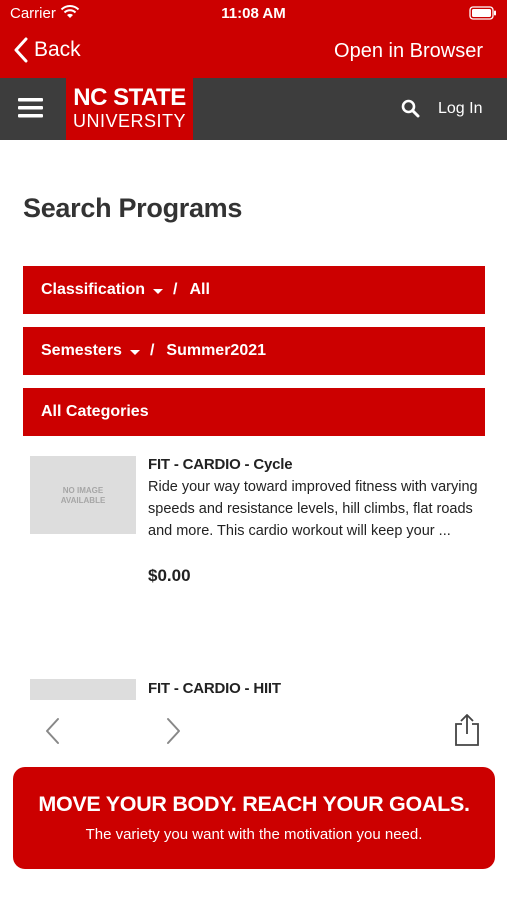  I want to click on hamburger-menu-icon, so click(31, 110).